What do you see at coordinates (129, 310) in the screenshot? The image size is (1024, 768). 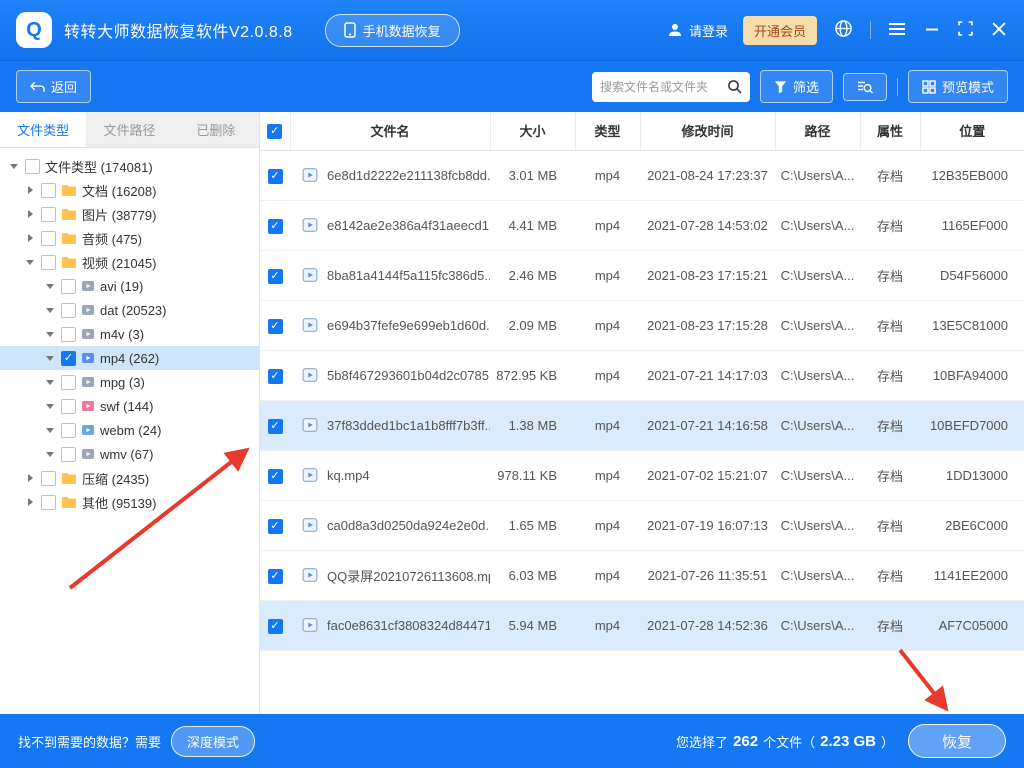 I see `tree-item-dat: dat (20523)` at bounding box center [129, 310].